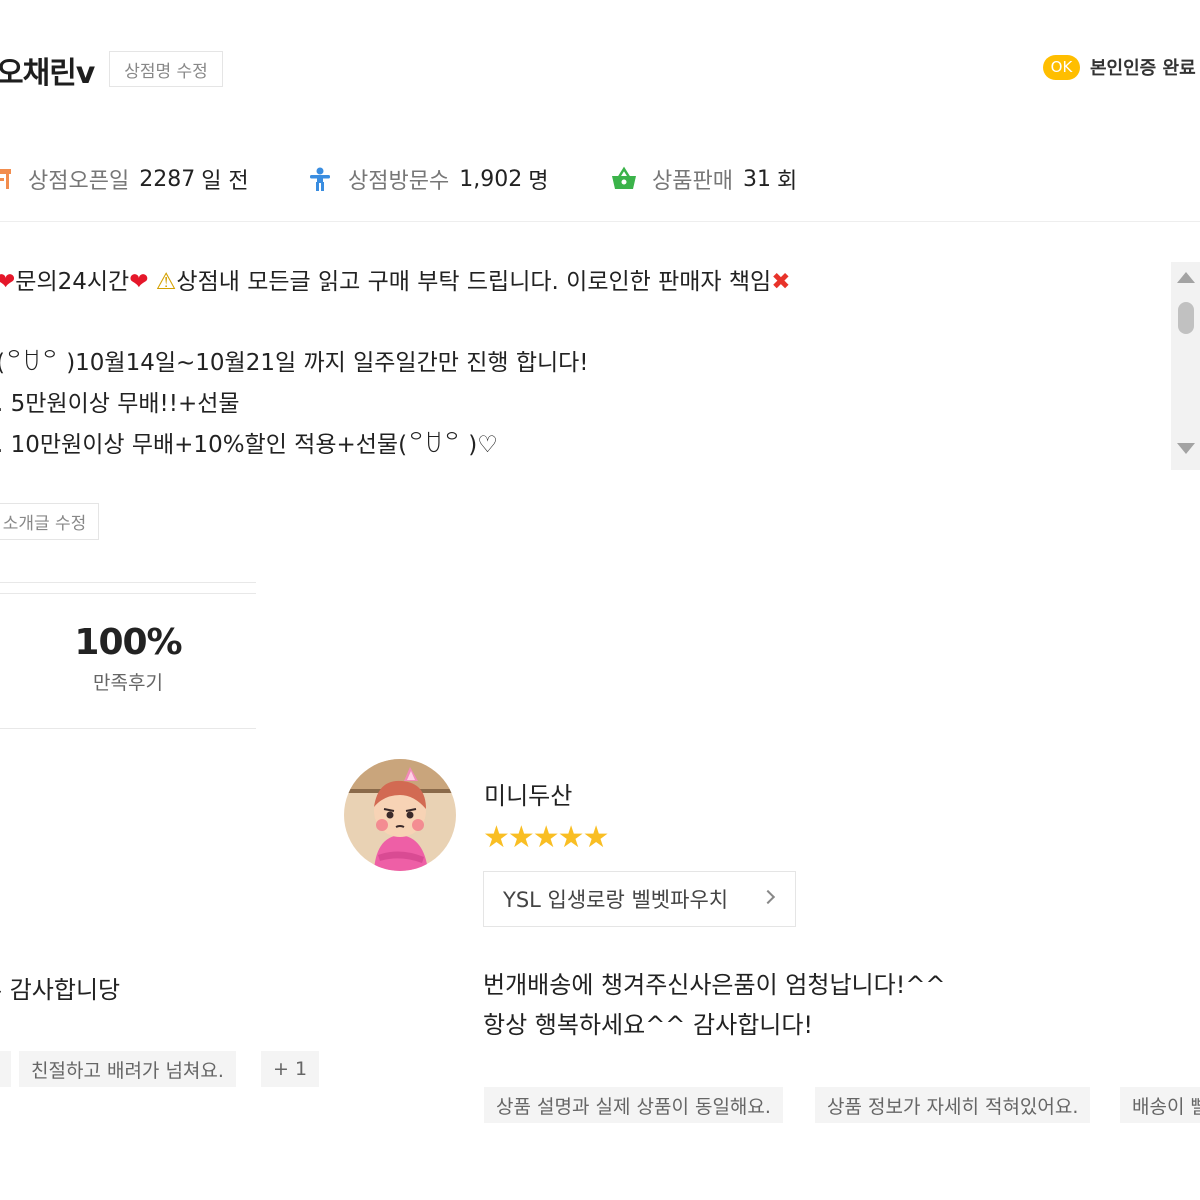  I want to click on intro-line: (꒪ꇴ꒪ )10월14일~10월21일 까지 일주일간만 진행 합니다!, so click(294, 363).